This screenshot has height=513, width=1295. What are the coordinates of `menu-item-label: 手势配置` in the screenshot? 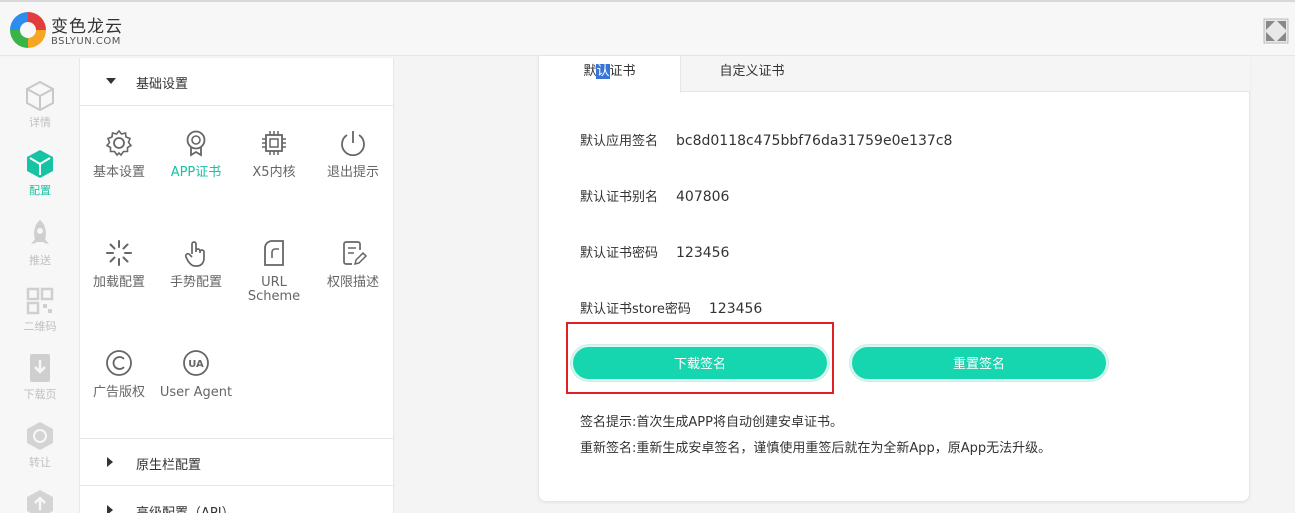 It's located at (195, 282).